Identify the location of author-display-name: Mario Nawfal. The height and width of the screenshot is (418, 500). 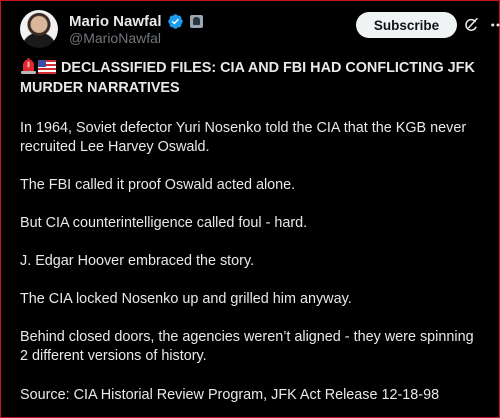
(115, 21).